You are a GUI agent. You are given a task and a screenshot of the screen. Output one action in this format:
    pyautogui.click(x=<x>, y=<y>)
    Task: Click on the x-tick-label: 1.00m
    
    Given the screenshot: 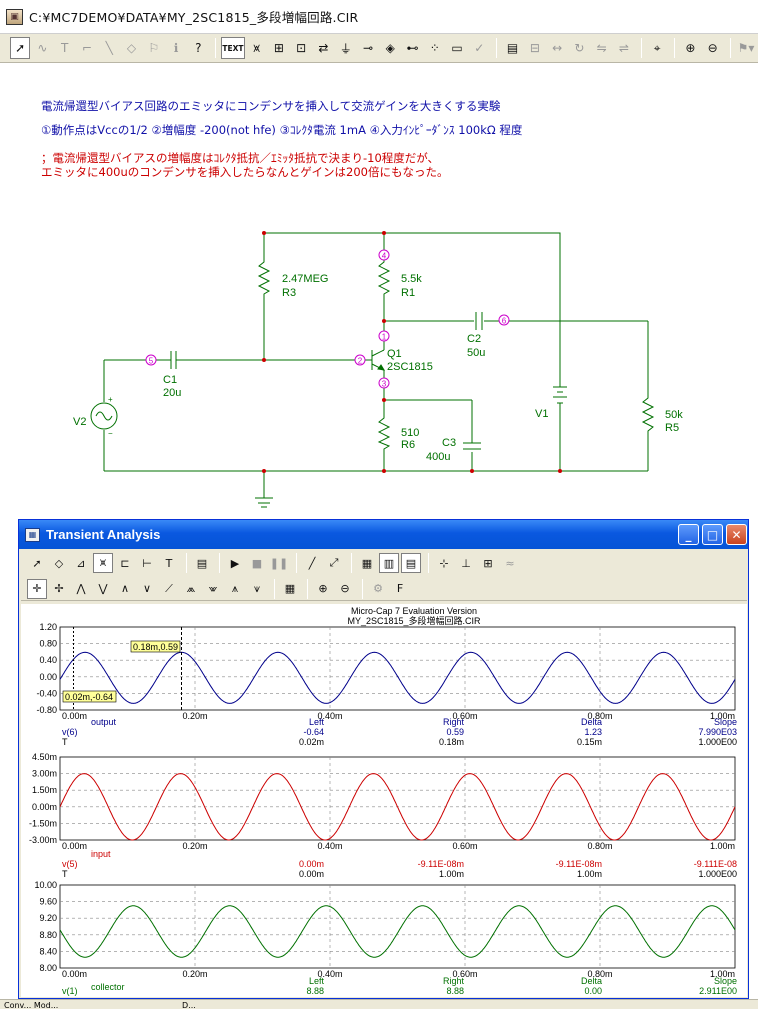 What is the action you would take?
    pyautogui.click(x=722, y=846)
    